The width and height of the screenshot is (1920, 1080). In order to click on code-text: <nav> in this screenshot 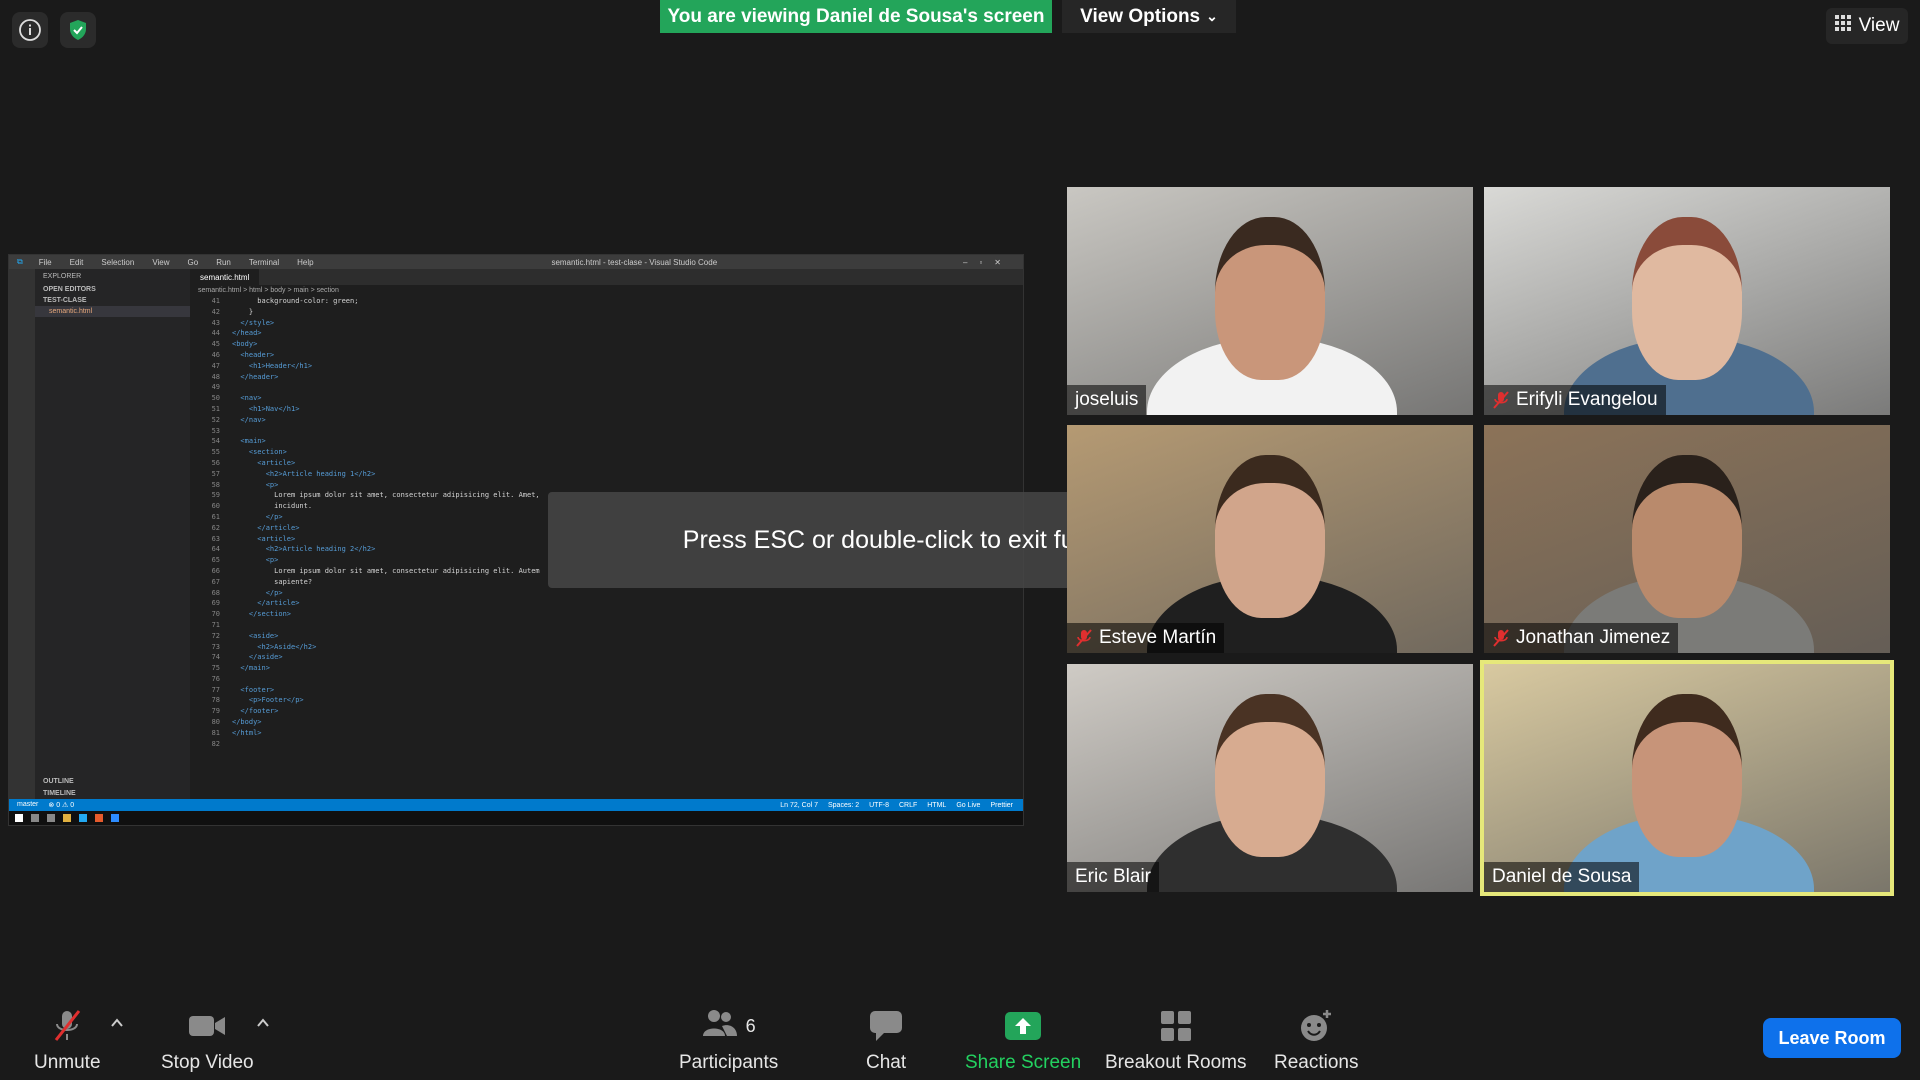, I will do `click(247, 398)`.